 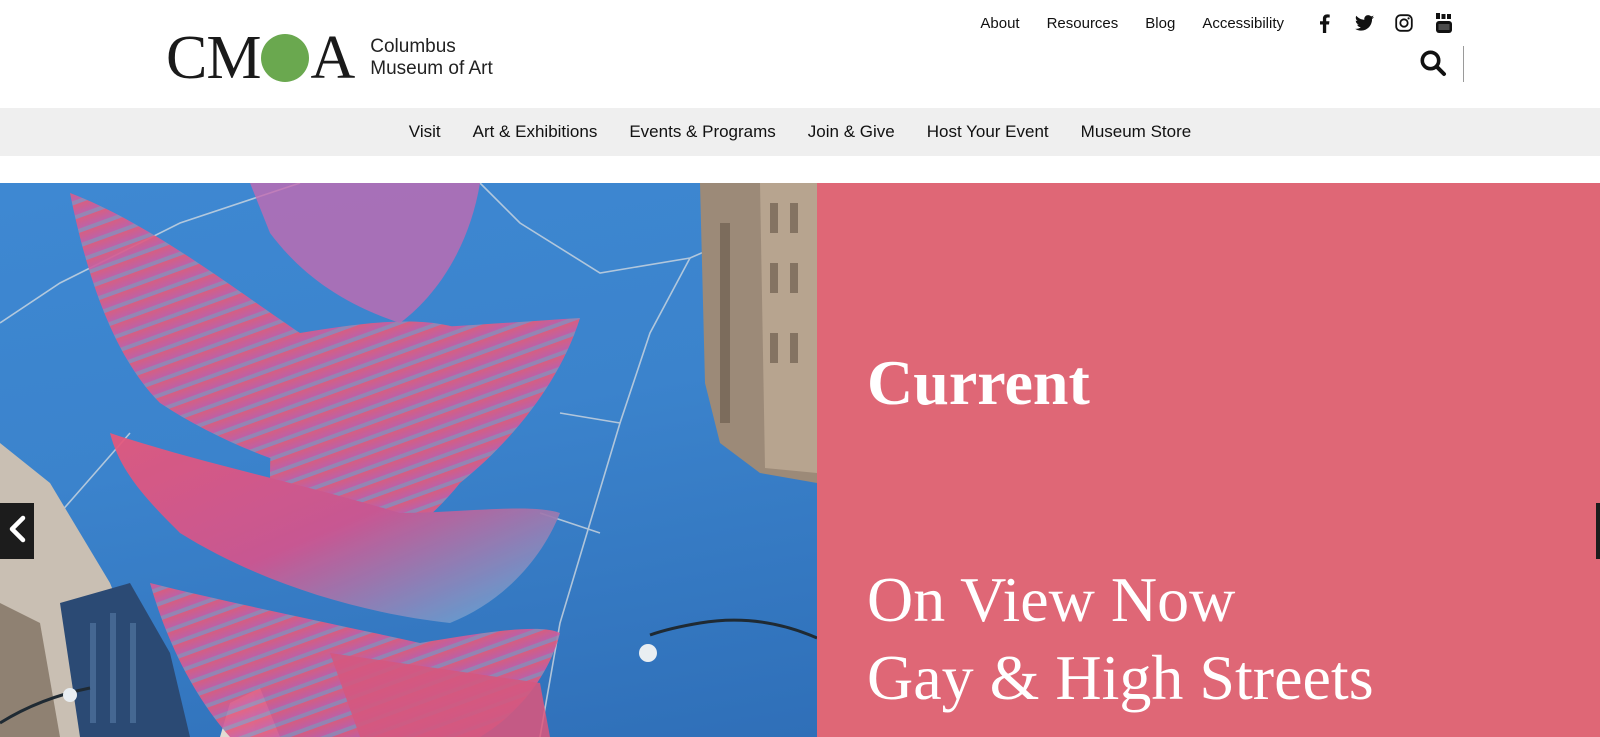 What do you see at coordinates (702, 132) in the screenshot?
I see `nav-item-events-programs: Events & Programs` at bounding box center [702, 132].